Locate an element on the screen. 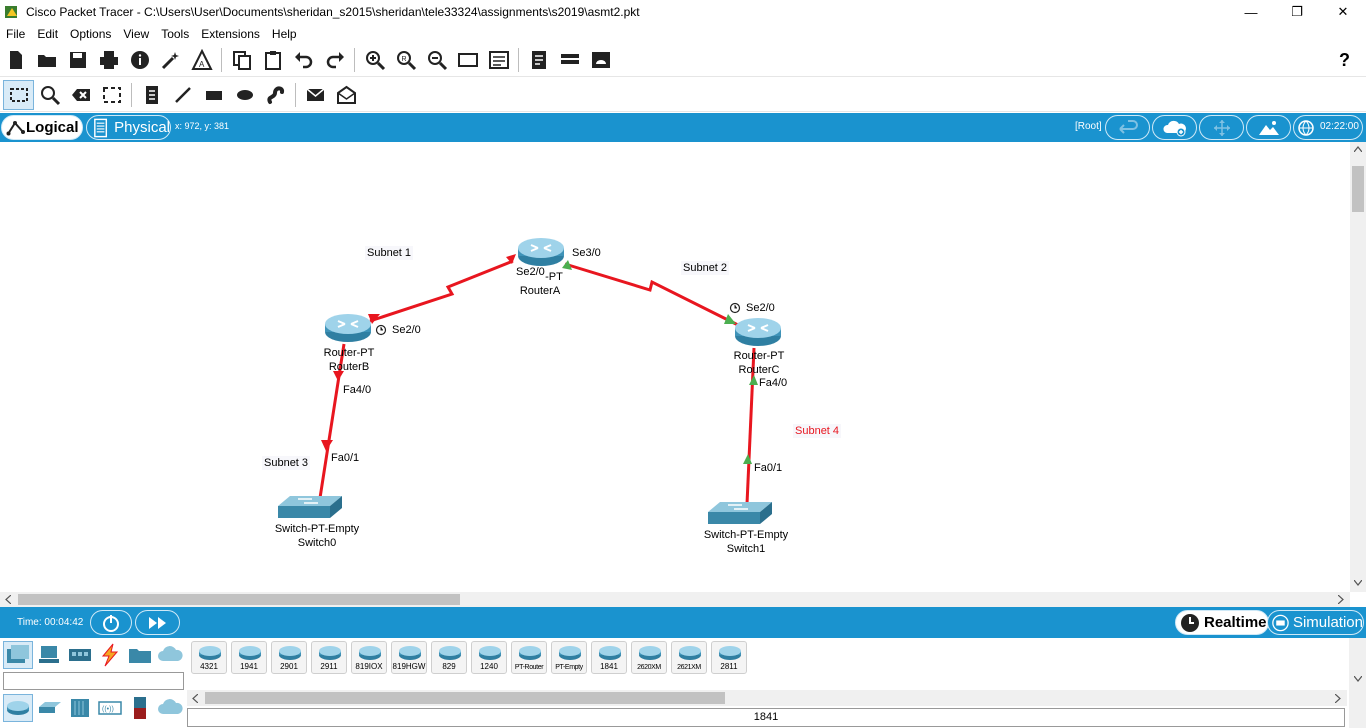 This screenshot has height=728, width=1366. routerC-label: Router-PT RouterC is located at coordinates (759, 363).